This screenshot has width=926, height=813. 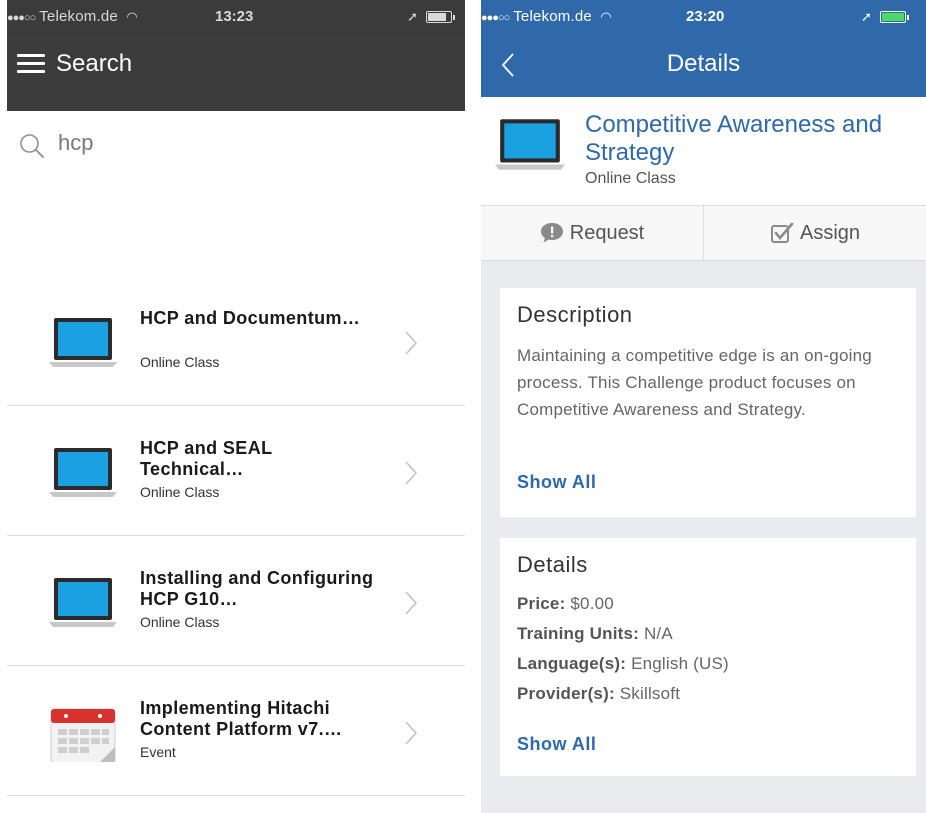 I want to click on request-label: Request, so click(x=607, y=232).